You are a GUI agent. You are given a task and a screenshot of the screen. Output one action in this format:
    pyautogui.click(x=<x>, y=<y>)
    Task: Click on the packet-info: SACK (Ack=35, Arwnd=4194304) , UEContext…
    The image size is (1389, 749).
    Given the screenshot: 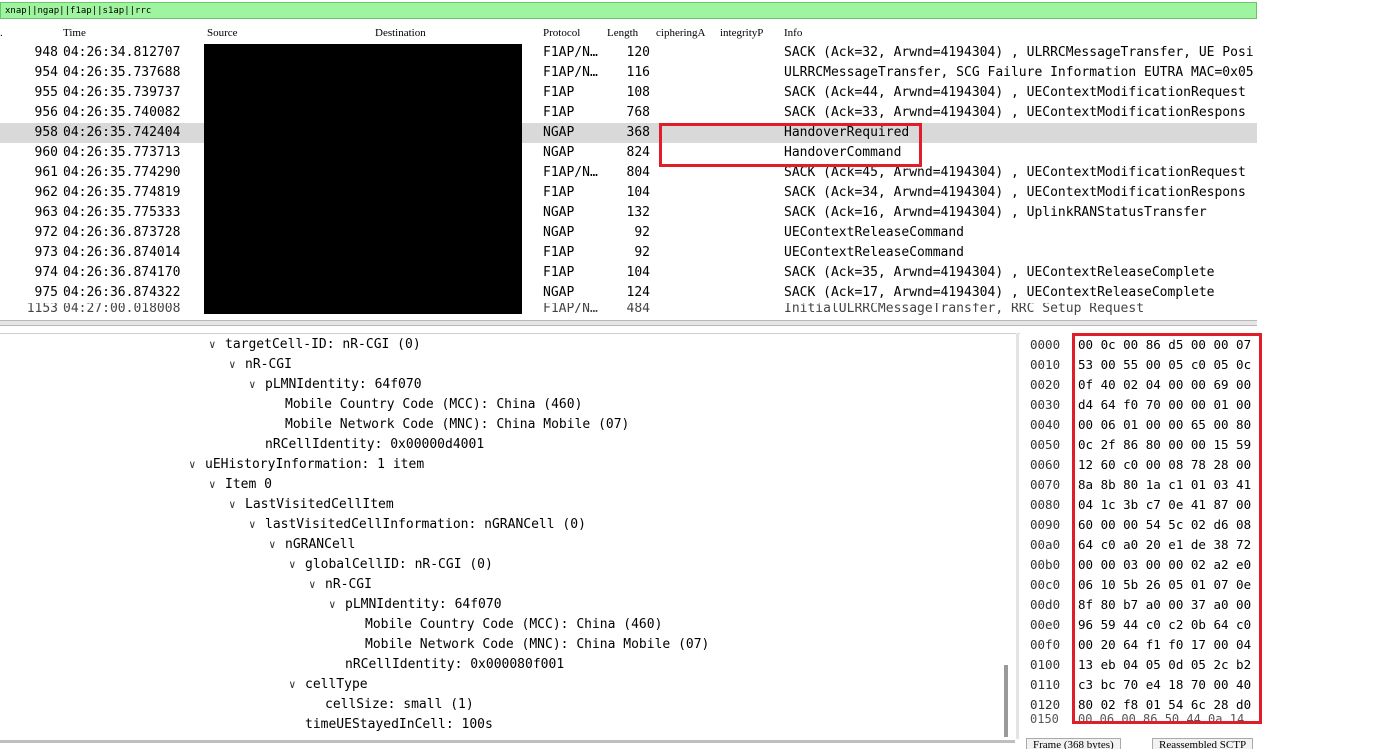 What is the action you would take?
    pyautogui.click(x=999, y=272)
    